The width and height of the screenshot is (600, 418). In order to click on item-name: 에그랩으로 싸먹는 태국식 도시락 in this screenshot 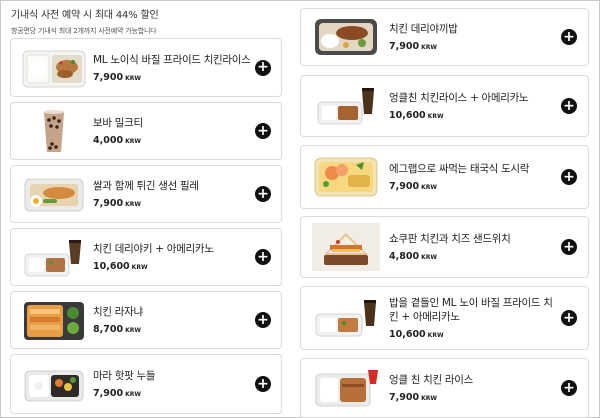, I will do `click(459, 169)`.